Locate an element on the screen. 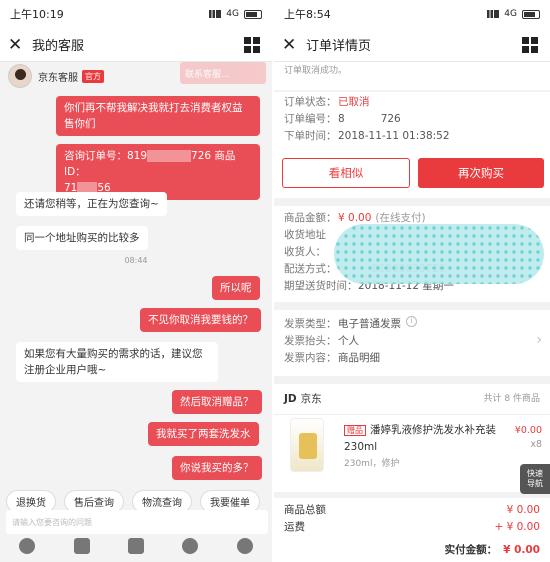 The width and height of the screenshot is (550, 562). official-badge: 官方 is located at coordinates (93, 76).